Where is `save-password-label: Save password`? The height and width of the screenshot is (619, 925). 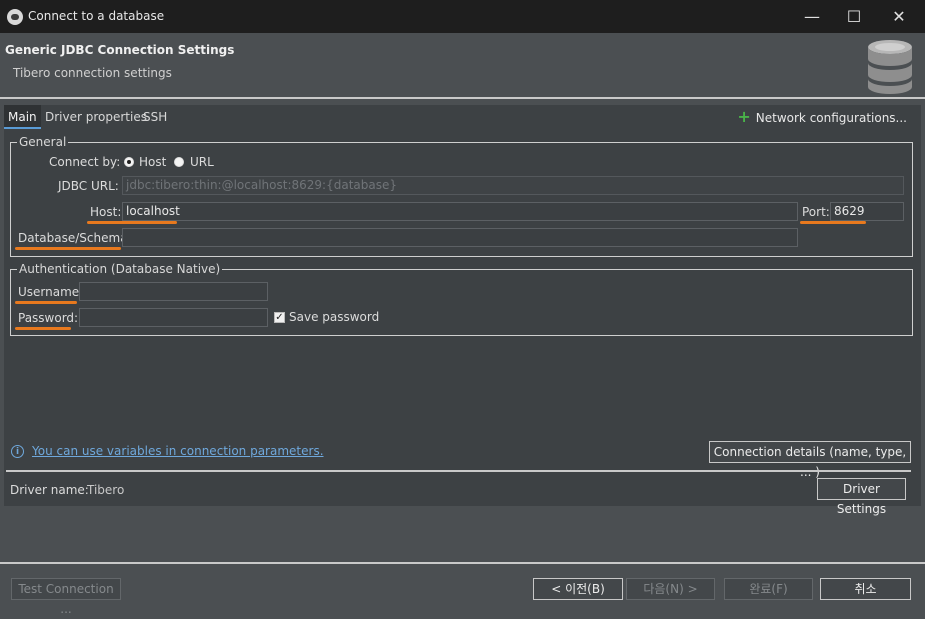 save-password-label: Save password is located at coordinates (334, 317).